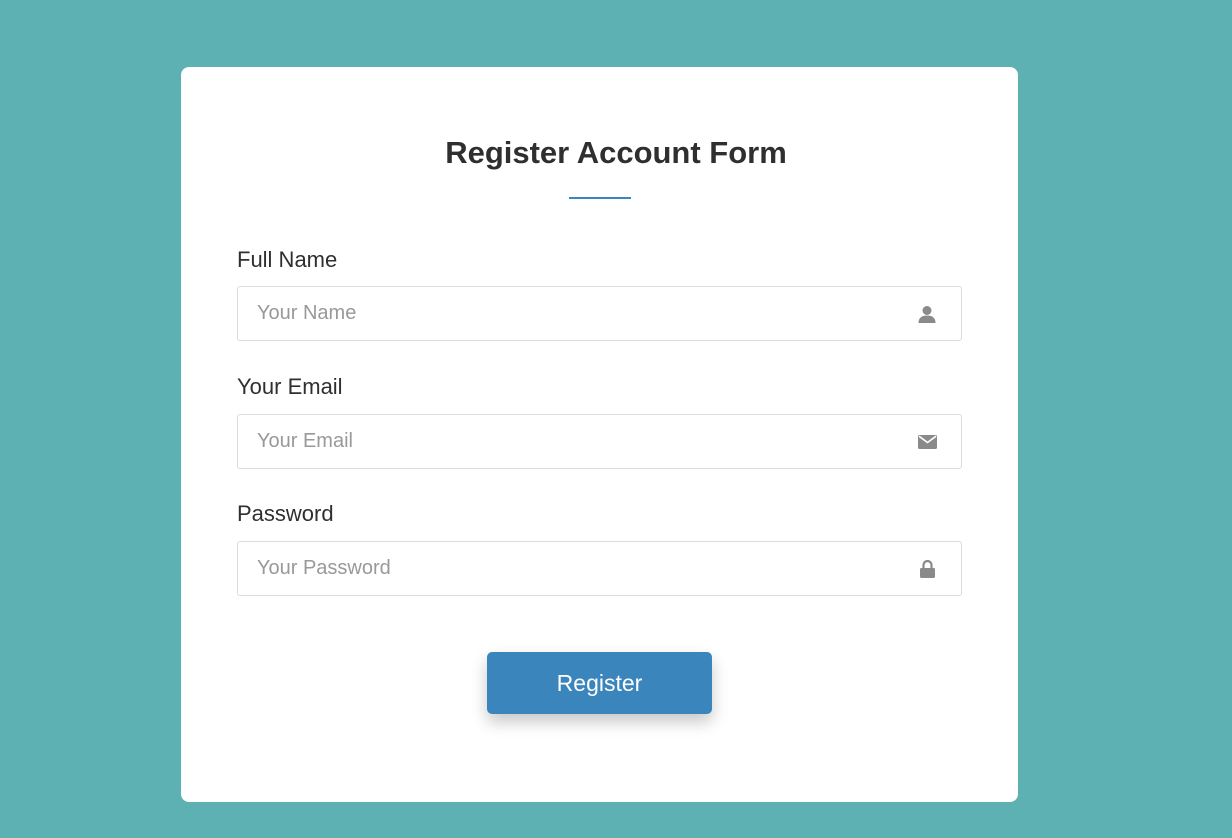  Describe the element at coordinates (927, 442) in the screenshot. I see `envelope-icon` at that location.